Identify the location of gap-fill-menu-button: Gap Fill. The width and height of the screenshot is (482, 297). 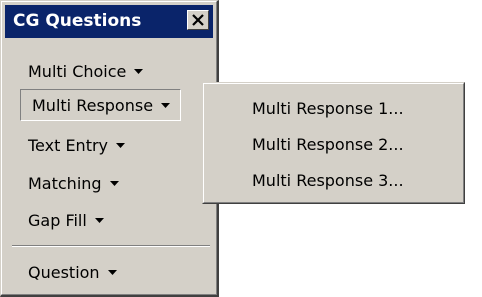
(66, 220).